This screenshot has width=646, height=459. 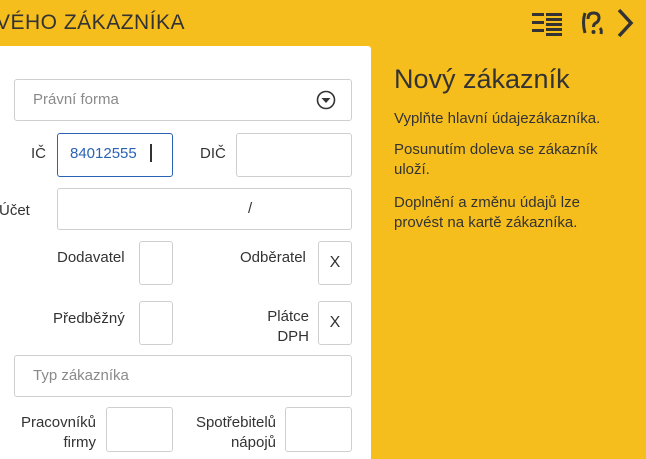 I want to click on ic-label: IČ, so click(x=38, y=153).